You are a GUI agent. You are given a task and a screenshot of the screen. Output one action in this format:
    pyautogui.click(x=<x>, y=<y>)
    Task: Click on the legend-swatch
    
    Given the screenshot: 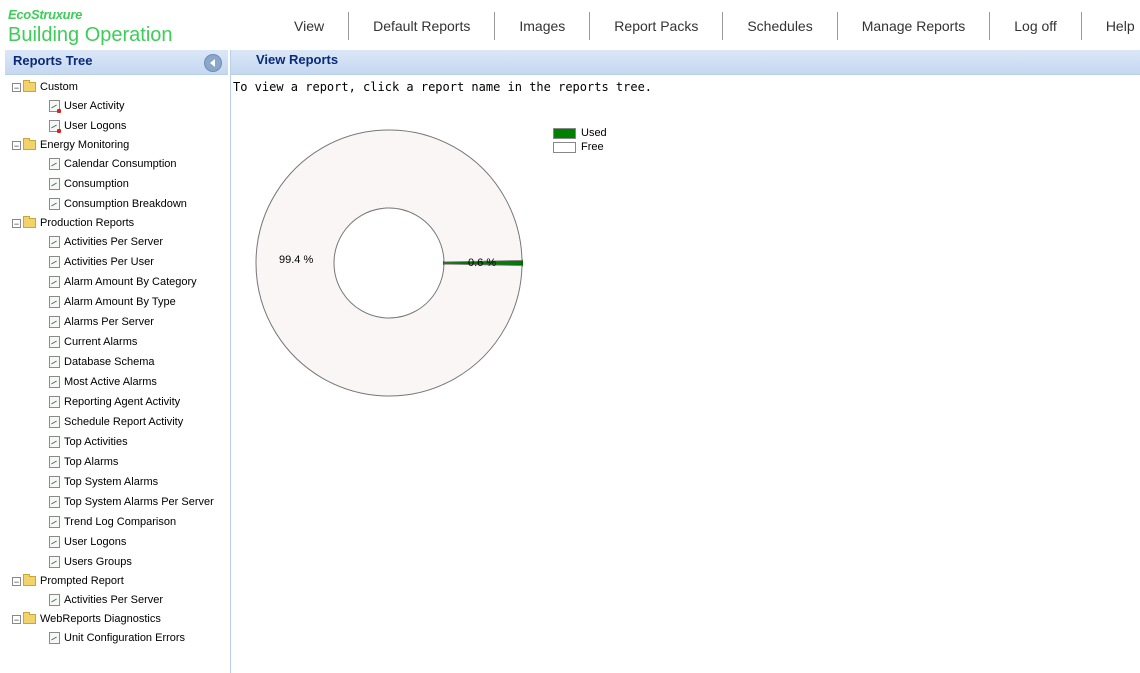 What is the action you would take?
    pyautogui.click(x=564, y=133)
    